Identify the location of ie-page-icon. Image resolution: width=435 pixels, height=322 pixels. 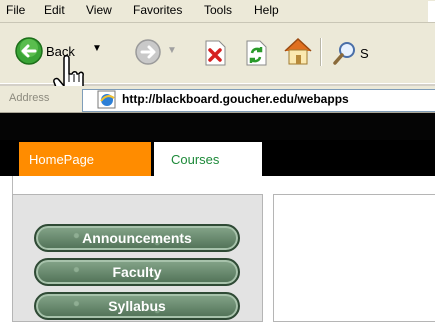
(106, 99).